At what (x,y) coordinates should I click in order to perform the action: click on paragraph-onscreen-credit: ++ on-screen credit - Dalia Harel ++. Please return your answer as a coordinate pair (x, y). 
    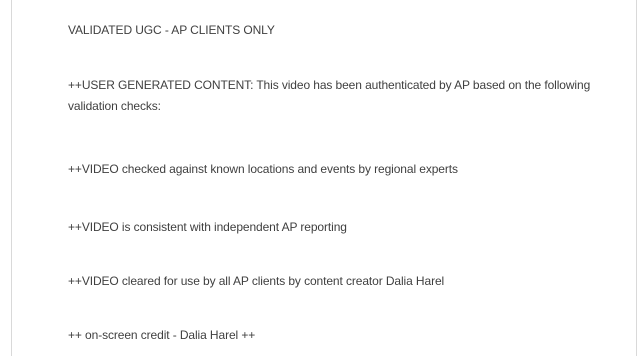
    Looking at the image, I should click on (162, 335).